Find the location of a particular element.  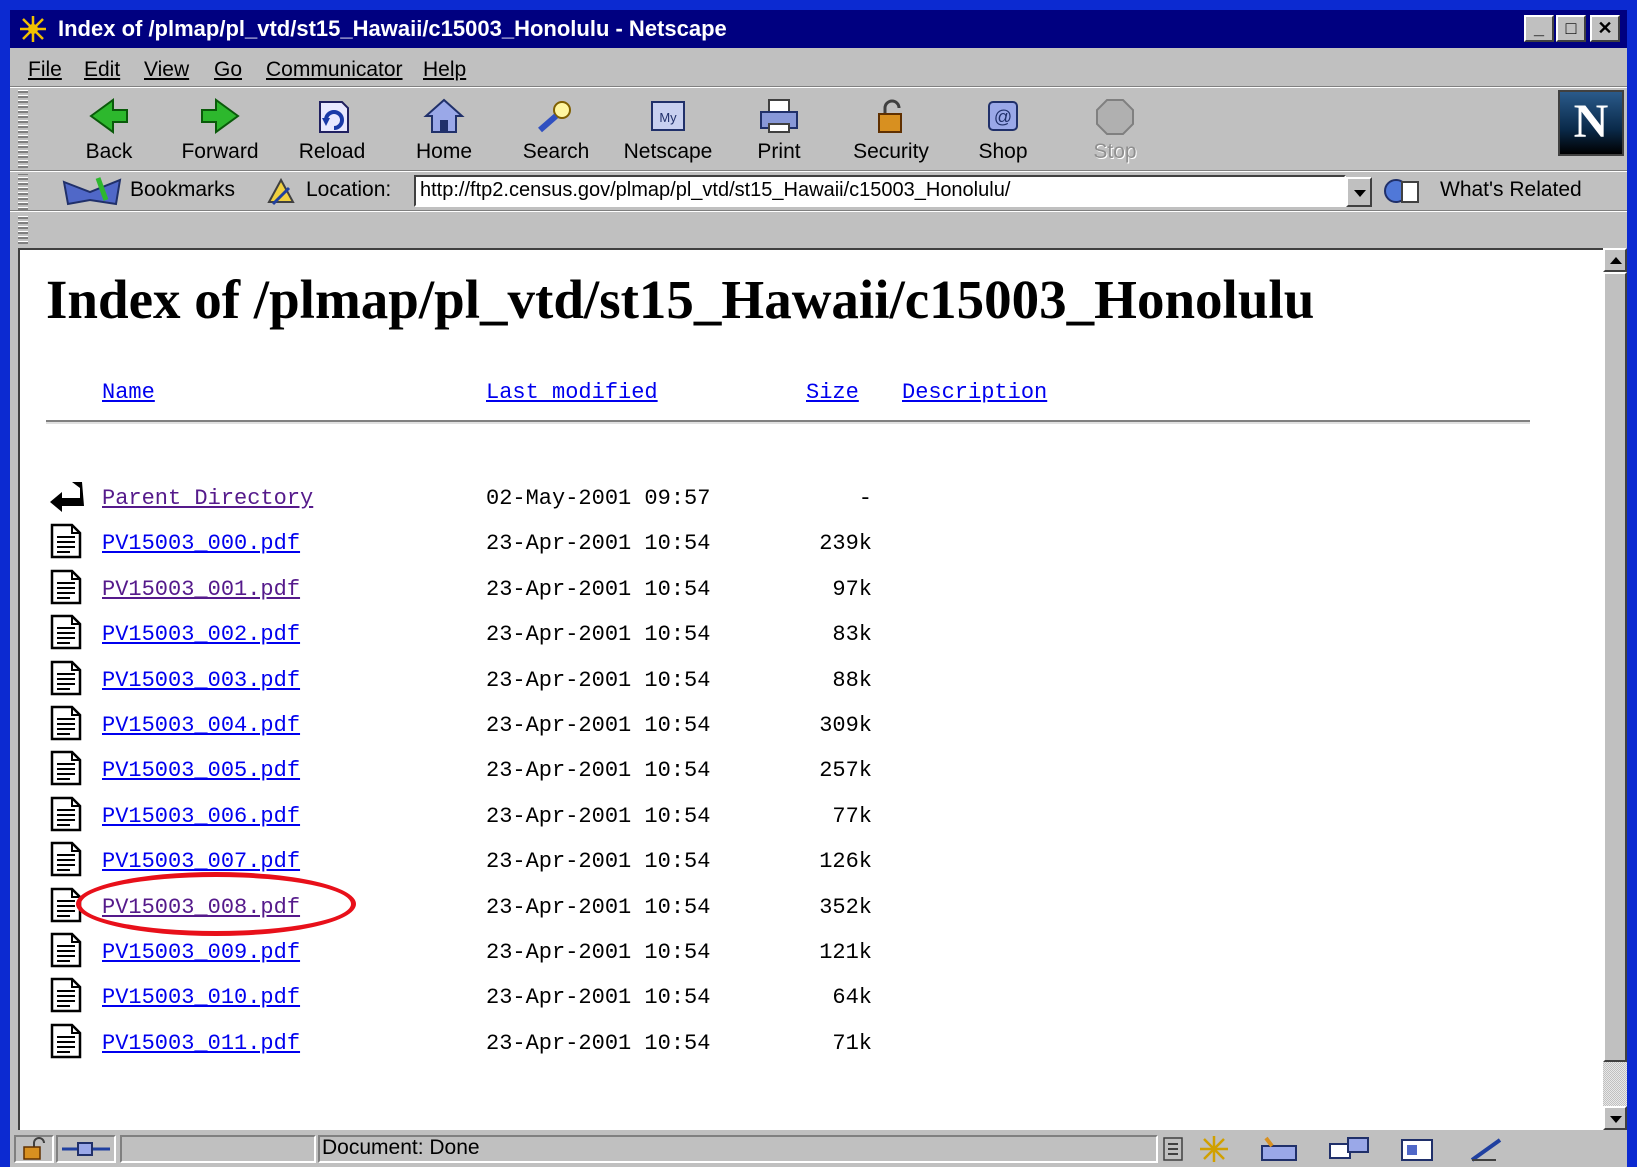

file-link: PV15003_011.pdf is located at coordinates (201, 1043).